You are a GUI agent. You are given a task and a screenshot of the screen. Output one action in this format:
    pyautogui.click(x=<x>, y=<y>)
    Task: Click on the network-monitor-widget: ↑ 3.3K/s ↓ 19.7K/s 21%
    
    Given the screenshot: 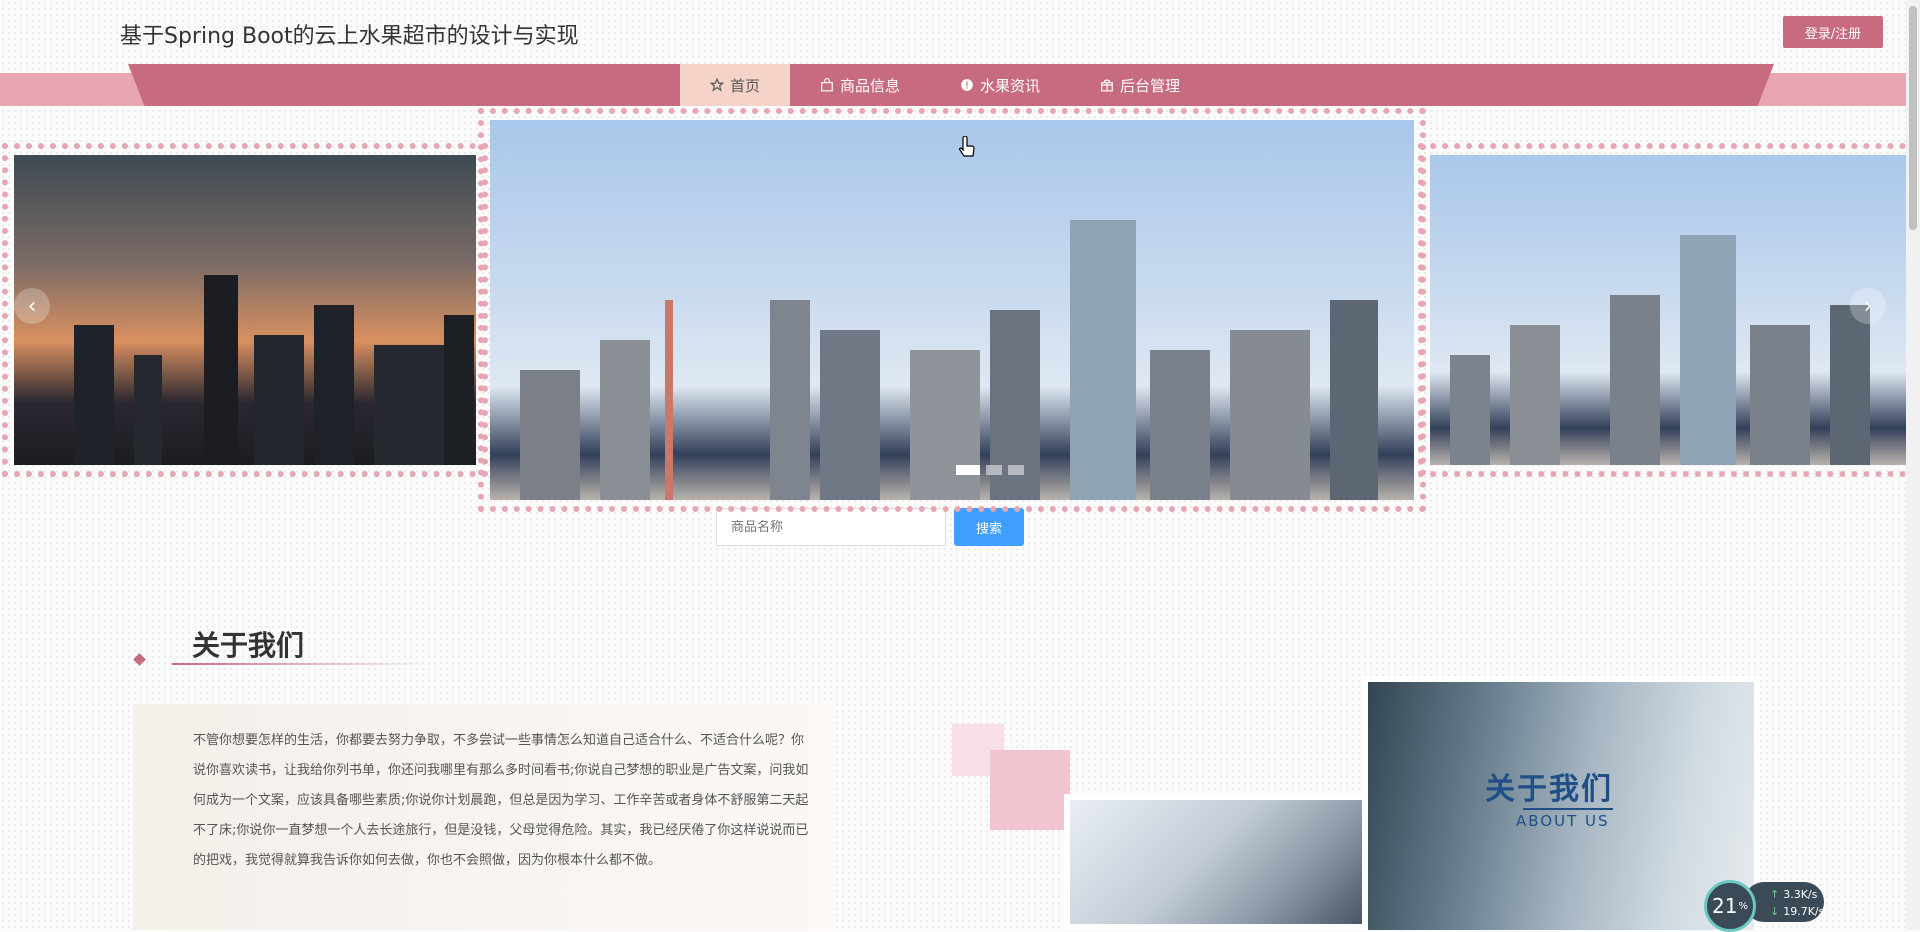 What is the action you would take?
    pyautogui.click(x=1764, y=906)
    